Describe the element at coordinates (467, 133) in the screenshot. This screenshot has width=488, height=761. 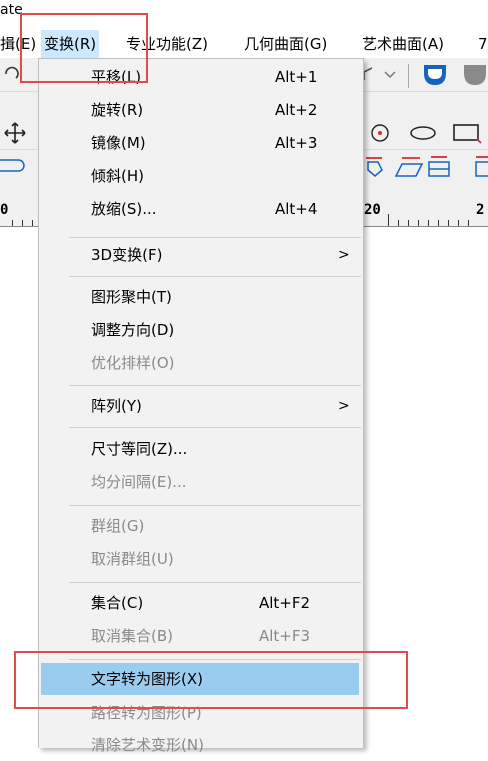
I see `rectangle-tool-icon` at that location.